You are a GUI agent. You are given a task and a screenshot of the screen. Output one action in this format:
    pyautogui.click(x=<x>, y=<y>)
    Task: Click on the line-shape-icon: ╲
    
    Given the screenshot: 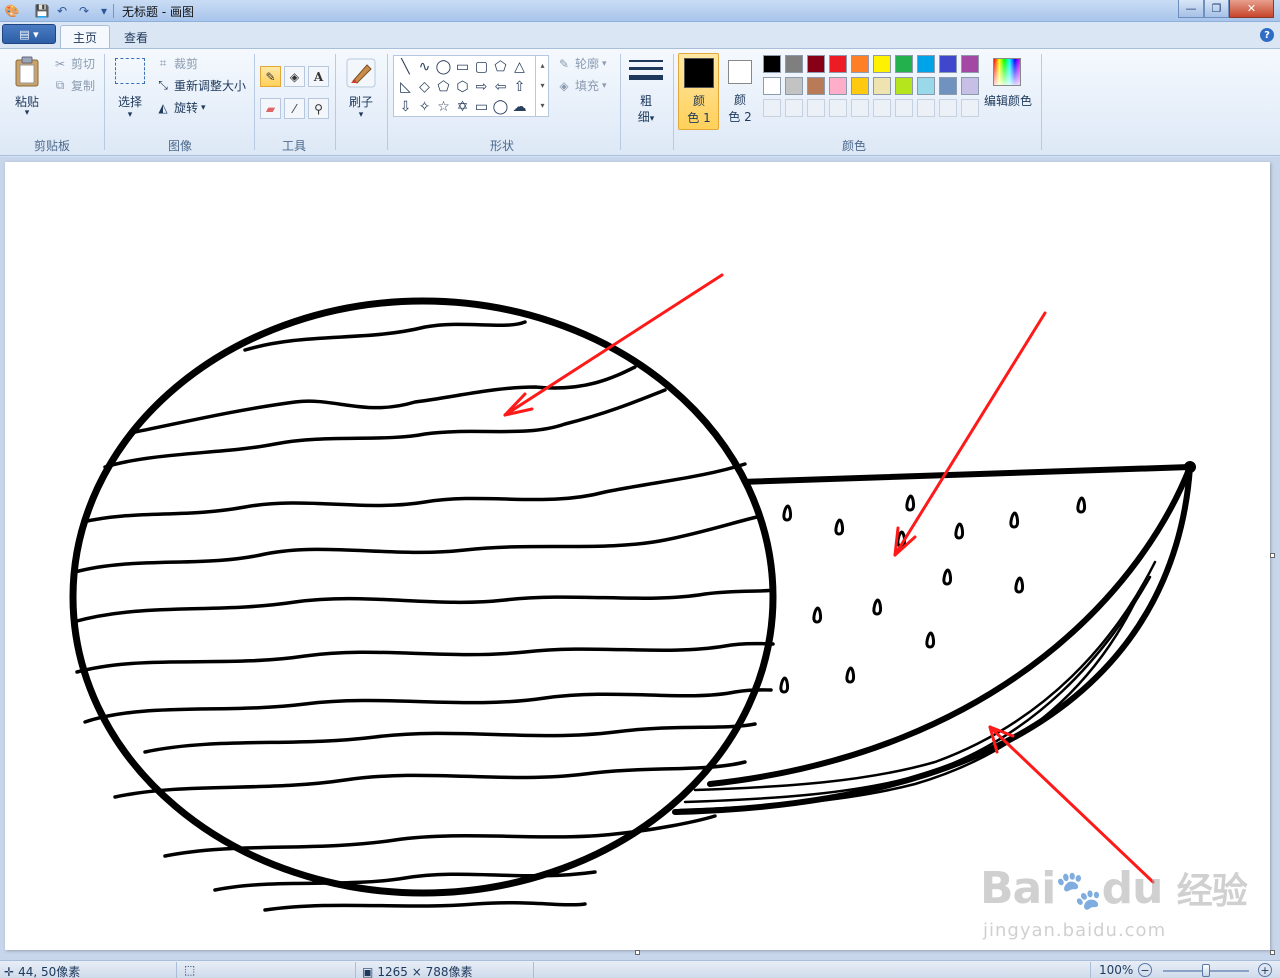 What is the action you would take?
    pyautogui.click(x=405, y=66)
    